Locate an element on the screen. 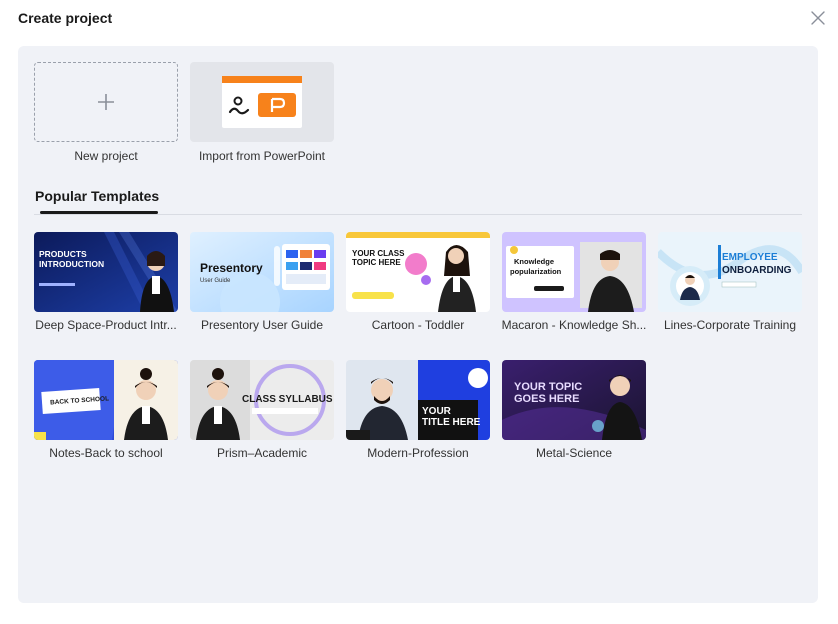  svg-text: popularization is located at coordinates (536, 271).